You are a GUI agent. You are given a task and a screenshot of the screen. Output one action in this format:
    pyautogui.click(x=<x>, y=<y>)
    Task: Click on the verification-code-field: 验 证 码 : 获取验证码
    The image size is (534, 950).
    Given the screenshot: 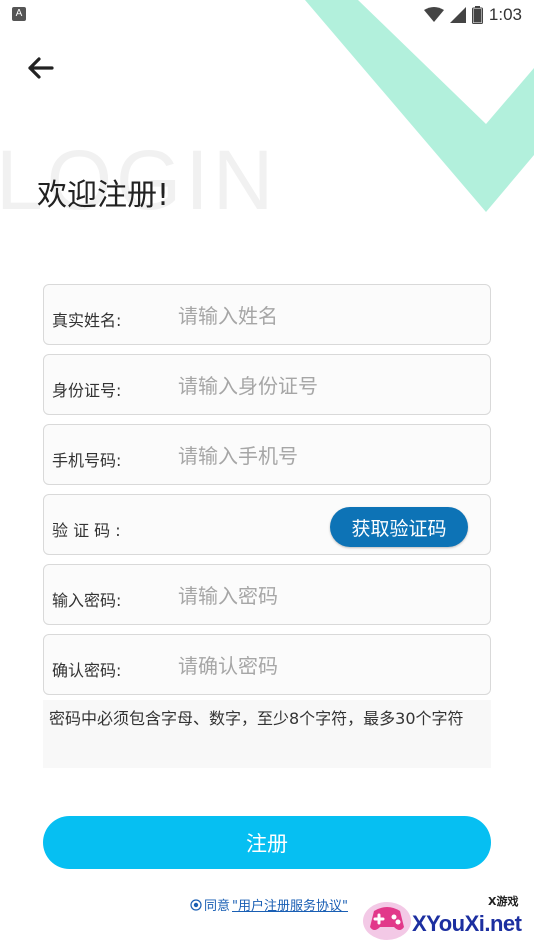 What is the action you would take?
    pyautogui.click(x=267, y=524)
    